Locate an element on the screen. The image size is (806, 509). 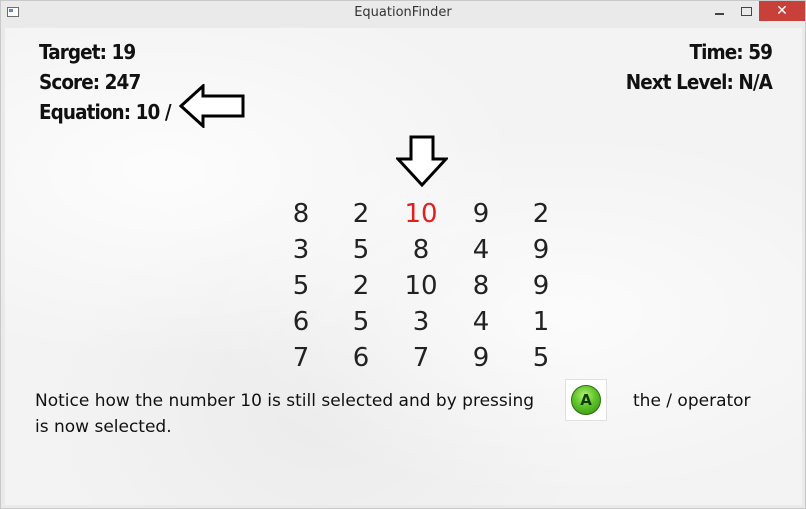
minimize-icon is located at coordinates (719, 14).